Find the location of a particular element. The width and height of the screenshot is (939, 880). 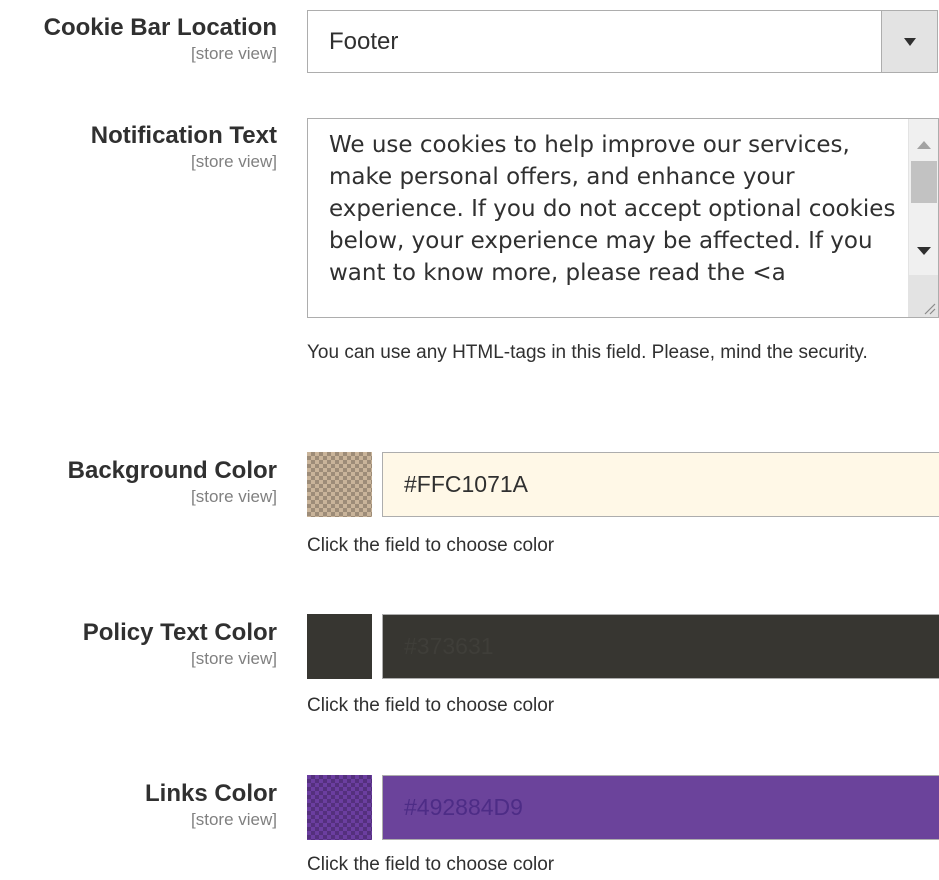

policy-text-color-note: Click the field to choose color is located at coordinates (431, 705).